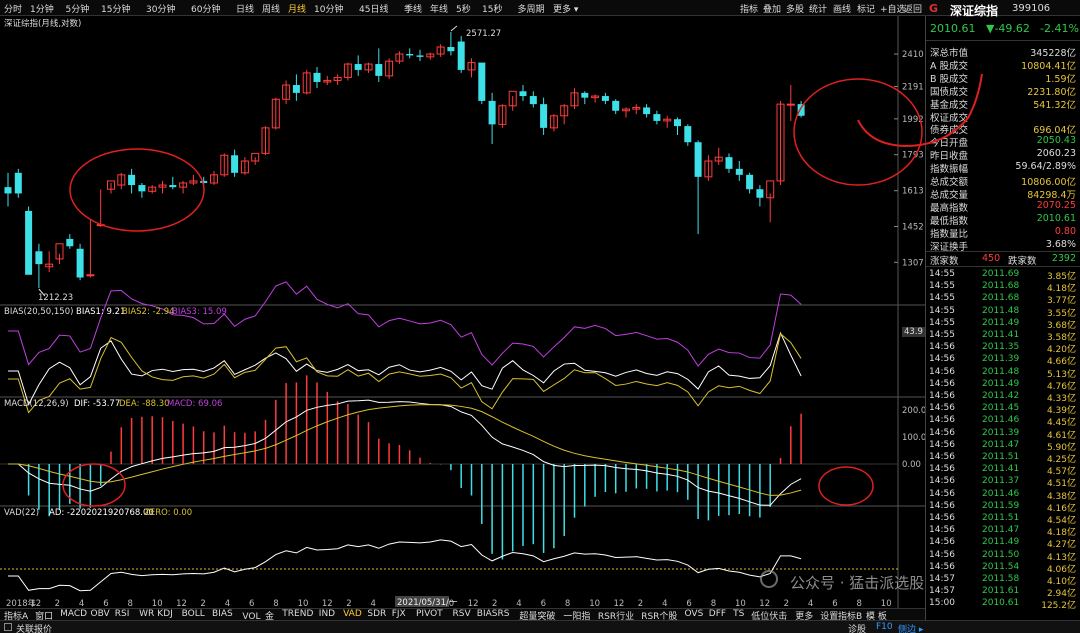 This screenshot has height=633, width=1080. I want to click on bias-title: BIAS(20,50,150), so click(39, 312).